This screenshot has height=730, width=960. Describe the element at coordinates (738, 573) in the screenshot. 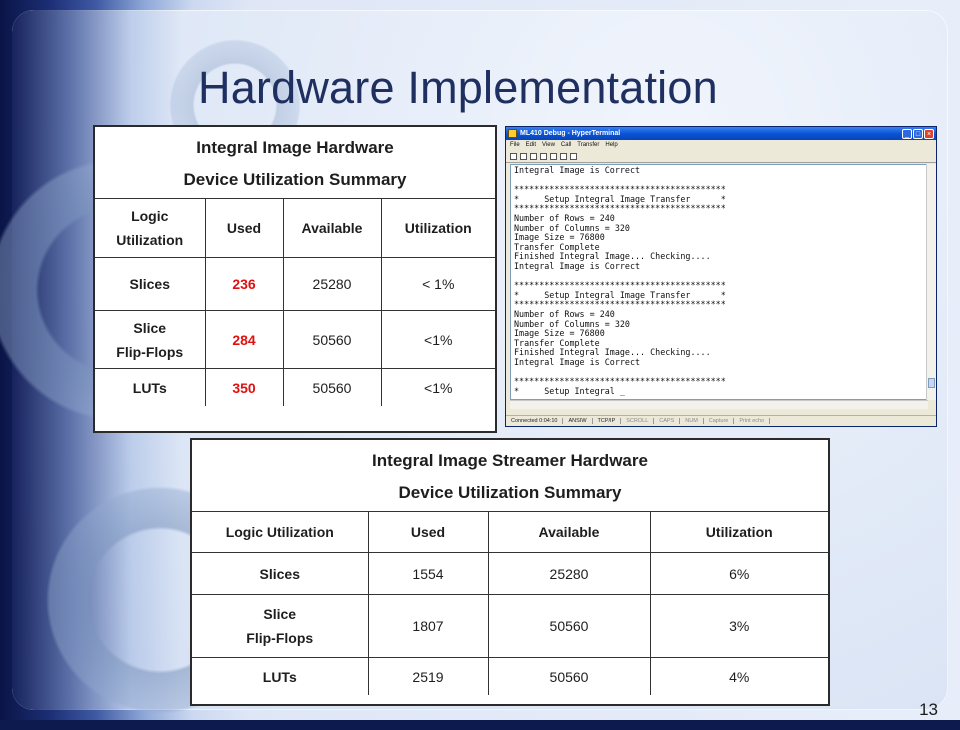

I see `utilization-value: 6%` at that location.